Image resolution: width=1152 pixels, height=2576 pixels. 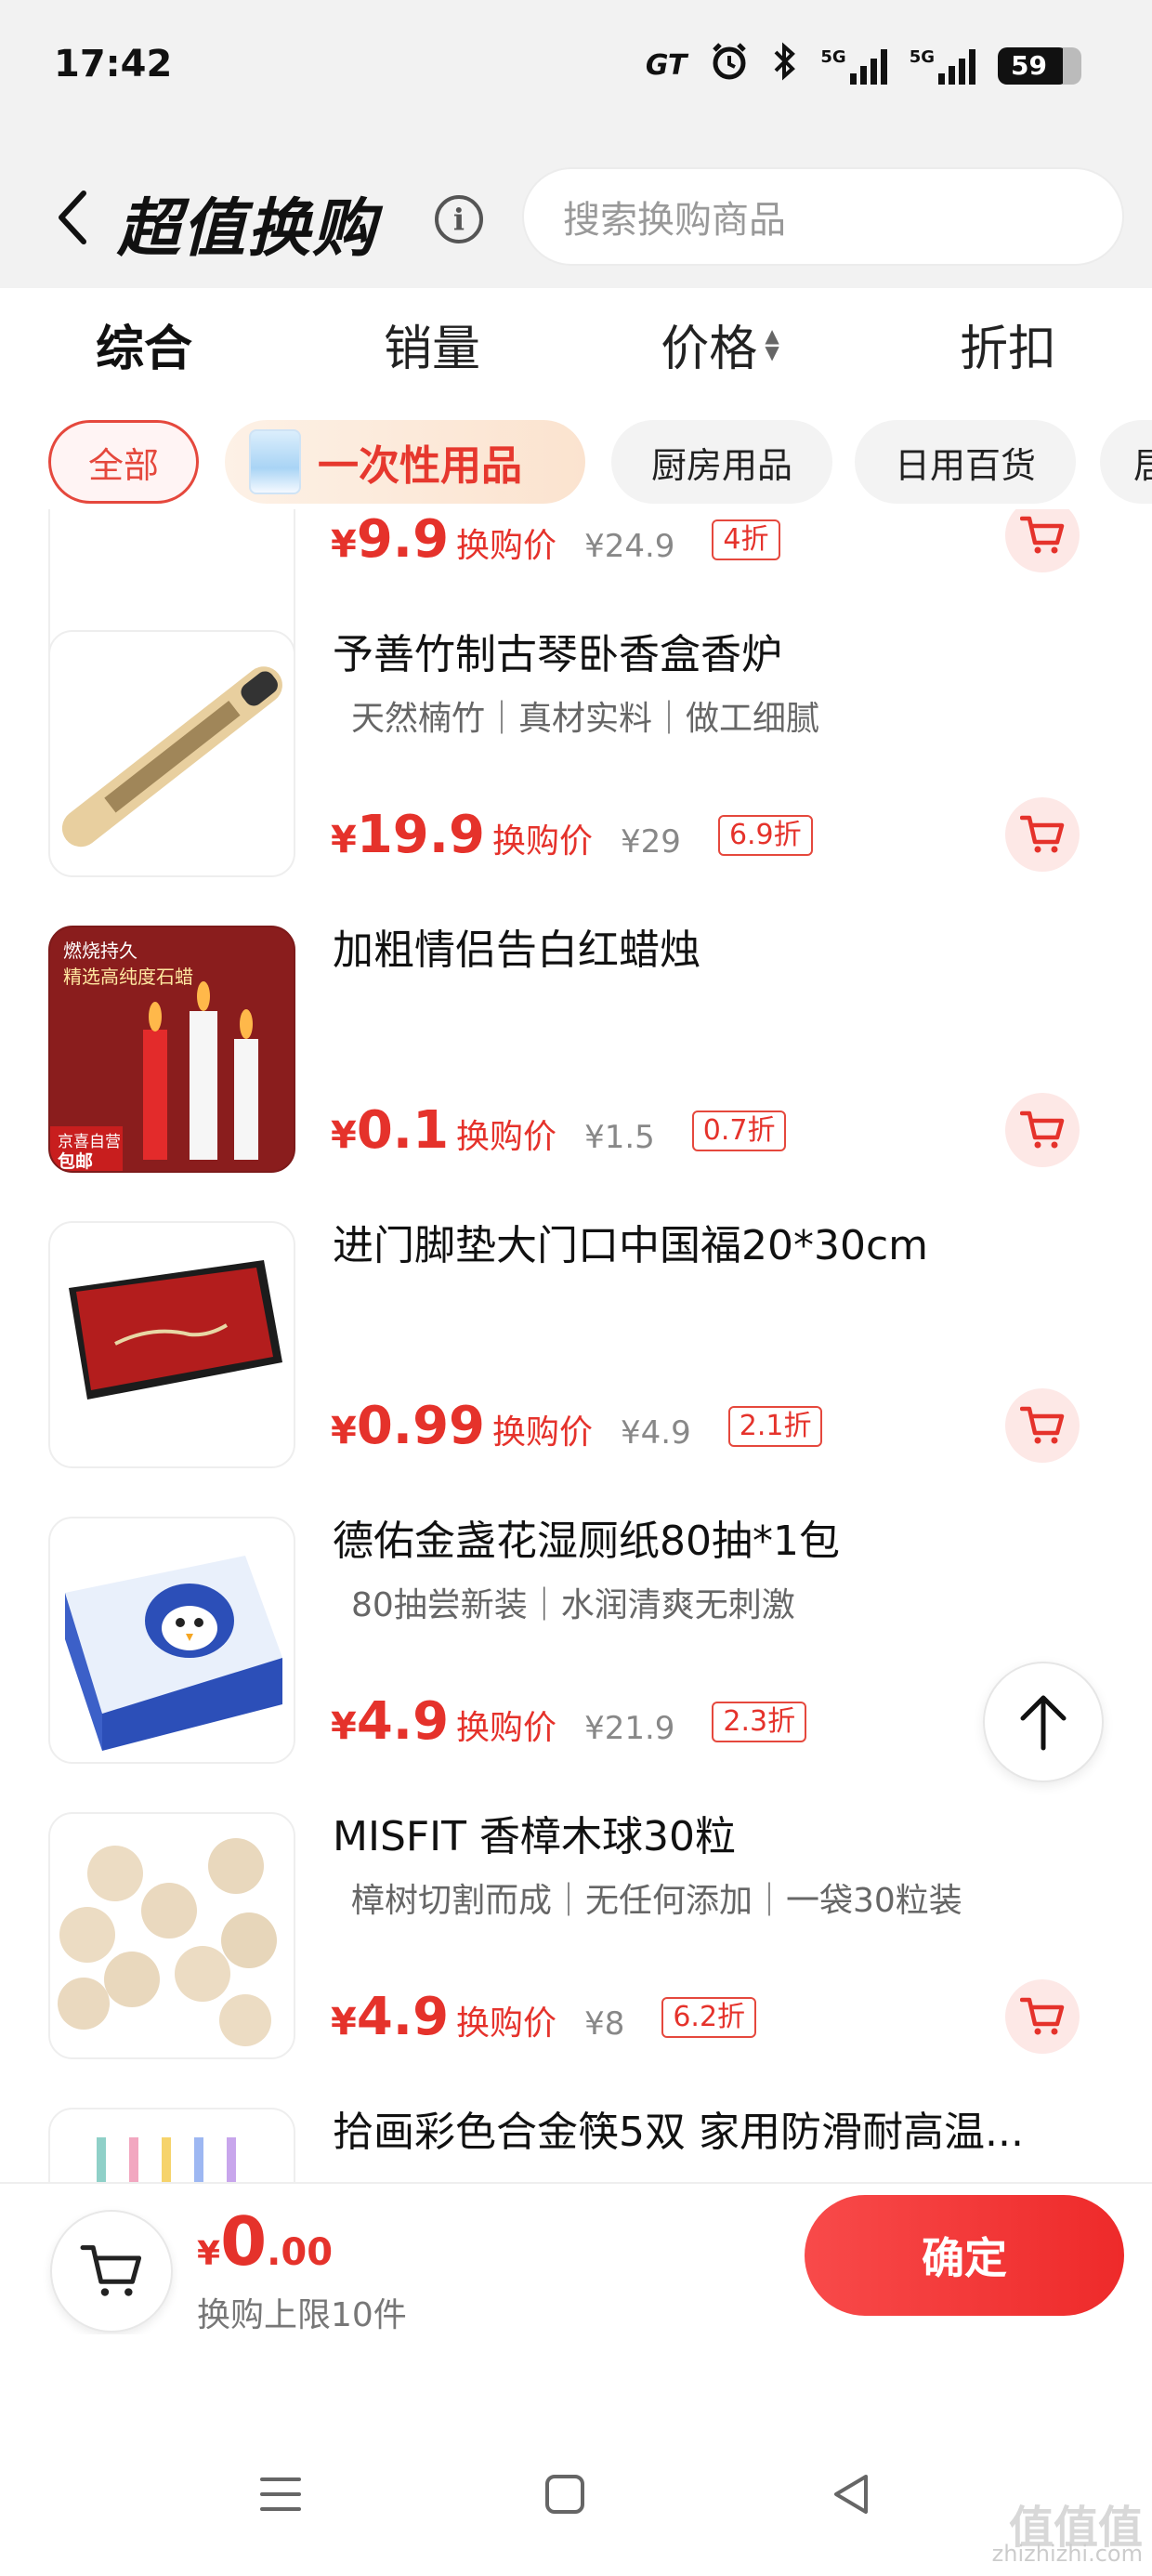 I want to click on tab-price: 价格 ▲ ▼, so click(x=720, y=344).